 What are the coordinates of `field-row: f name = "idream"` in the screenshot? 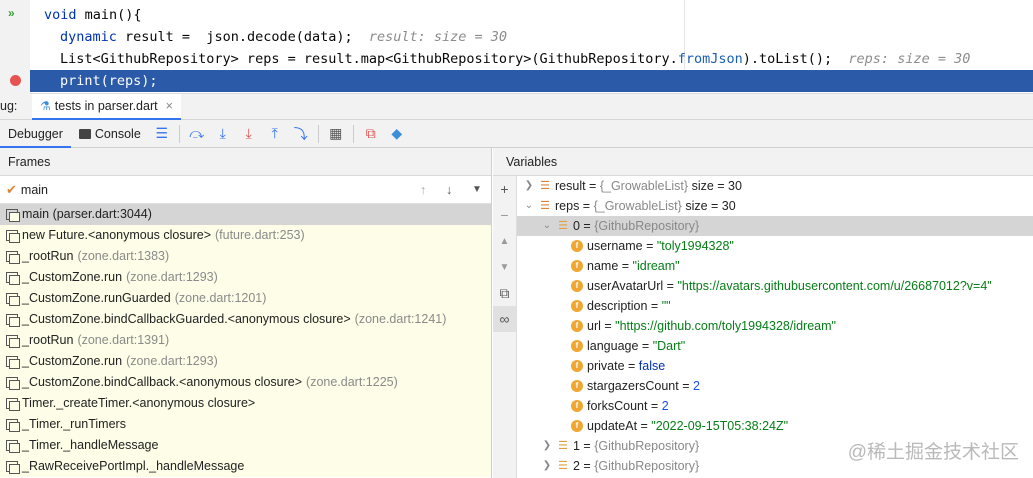 It's located at (775, 266).